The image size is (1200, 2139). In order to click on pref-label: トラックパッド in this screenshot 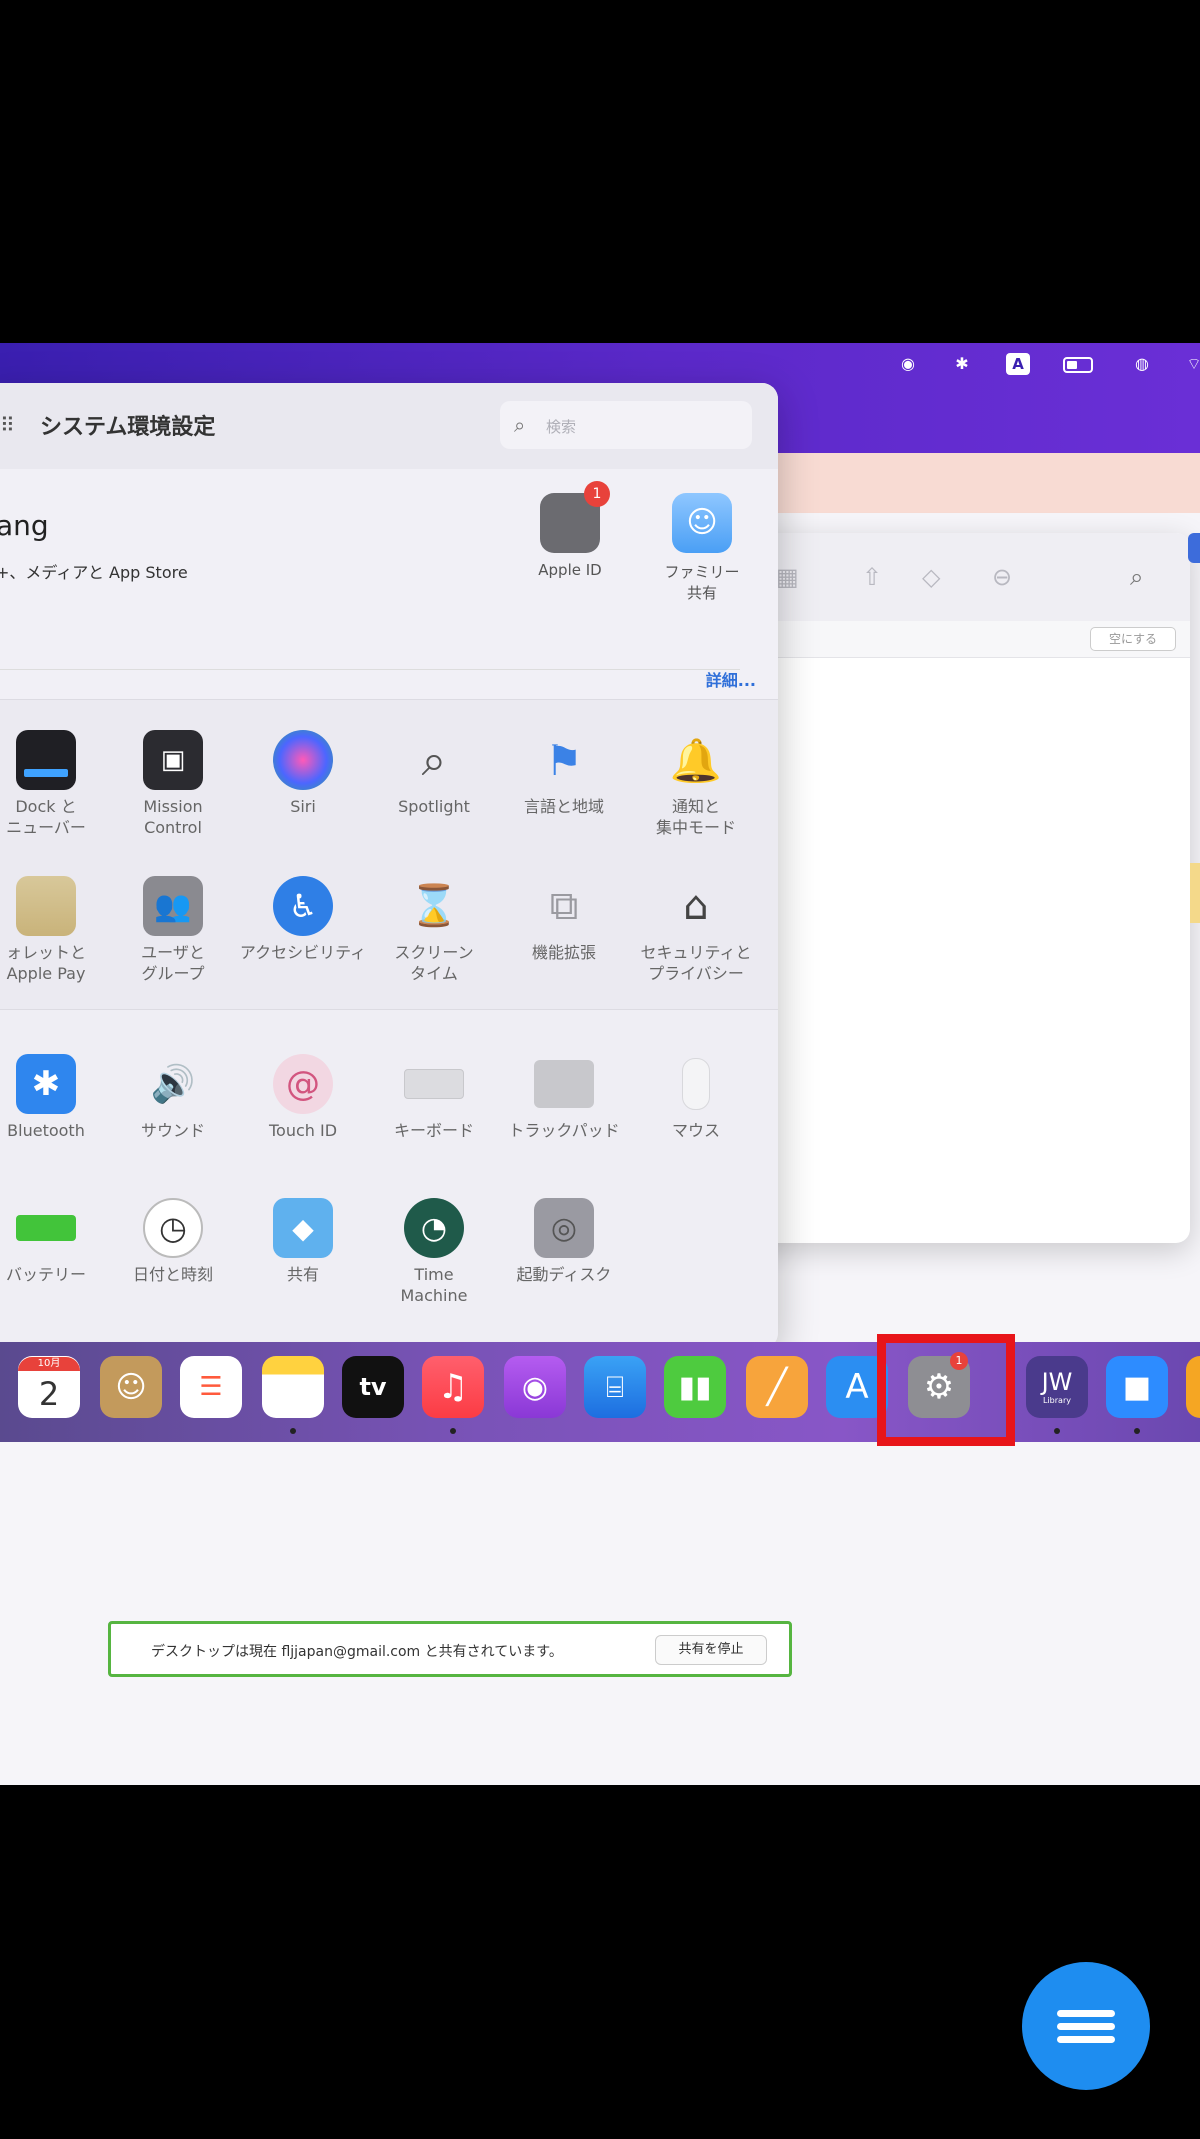, I will do `click(564, 1130)`.